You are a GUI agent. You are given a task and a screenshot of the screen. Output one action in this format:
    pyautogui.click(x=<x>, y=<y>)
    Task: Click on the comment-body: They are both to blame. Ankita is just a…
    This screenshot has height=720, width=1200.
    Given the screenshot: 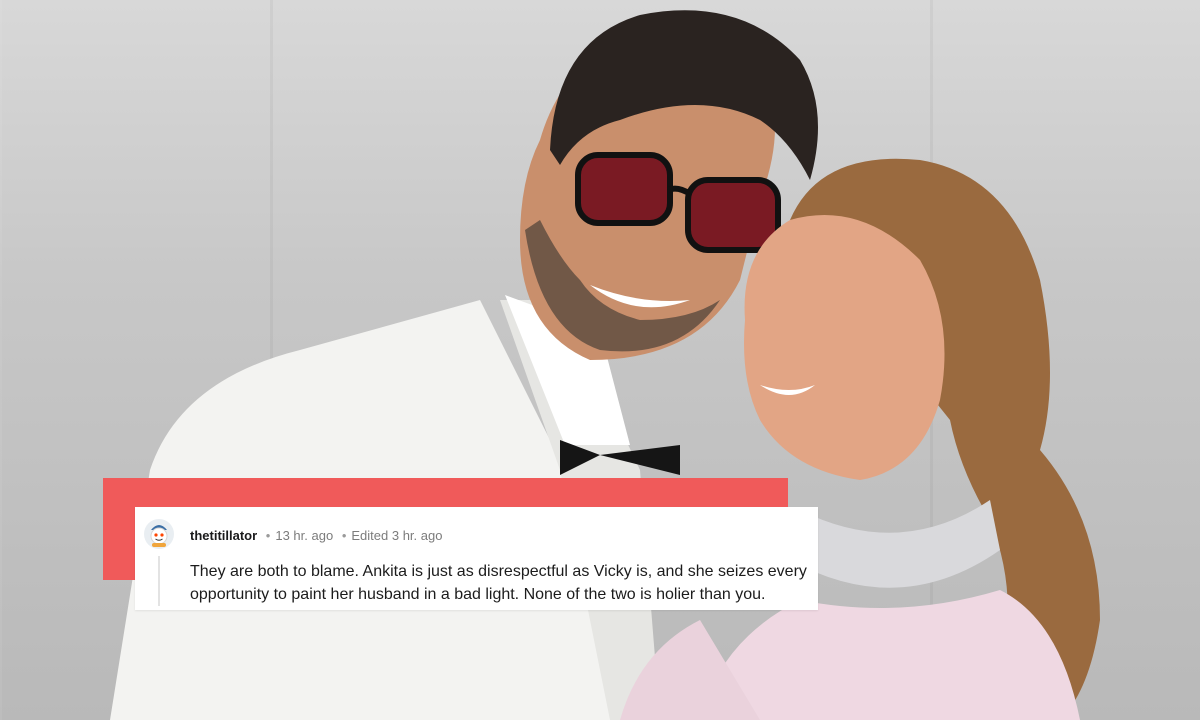 What is the action you would take?
    pyautogui.click(x=498, y=583)
    